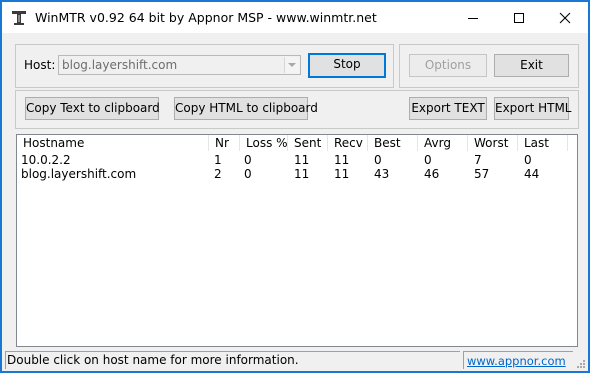 This screenshot has height=373, width=590. What do you see at coordinates (46, 160) in the screenshot?
I see `cell-hostname: 10.0.2.2` at bounding box center [46, 160].